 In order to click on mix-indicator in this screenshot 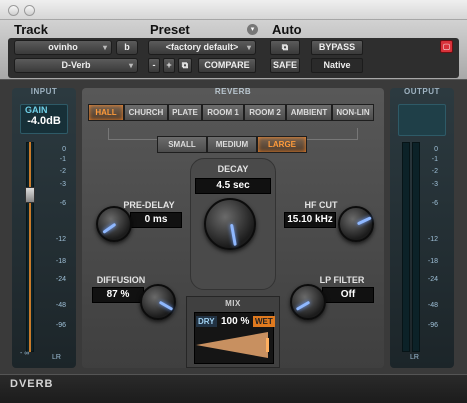, I will do `click(267, 345)`.